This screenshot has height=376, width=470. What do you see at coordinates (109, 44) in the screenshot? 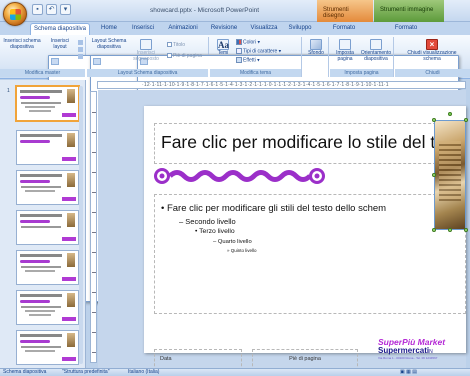
I see `layout-schema-label: Layout Schema diapositiva` at bounding box center [109, 44].